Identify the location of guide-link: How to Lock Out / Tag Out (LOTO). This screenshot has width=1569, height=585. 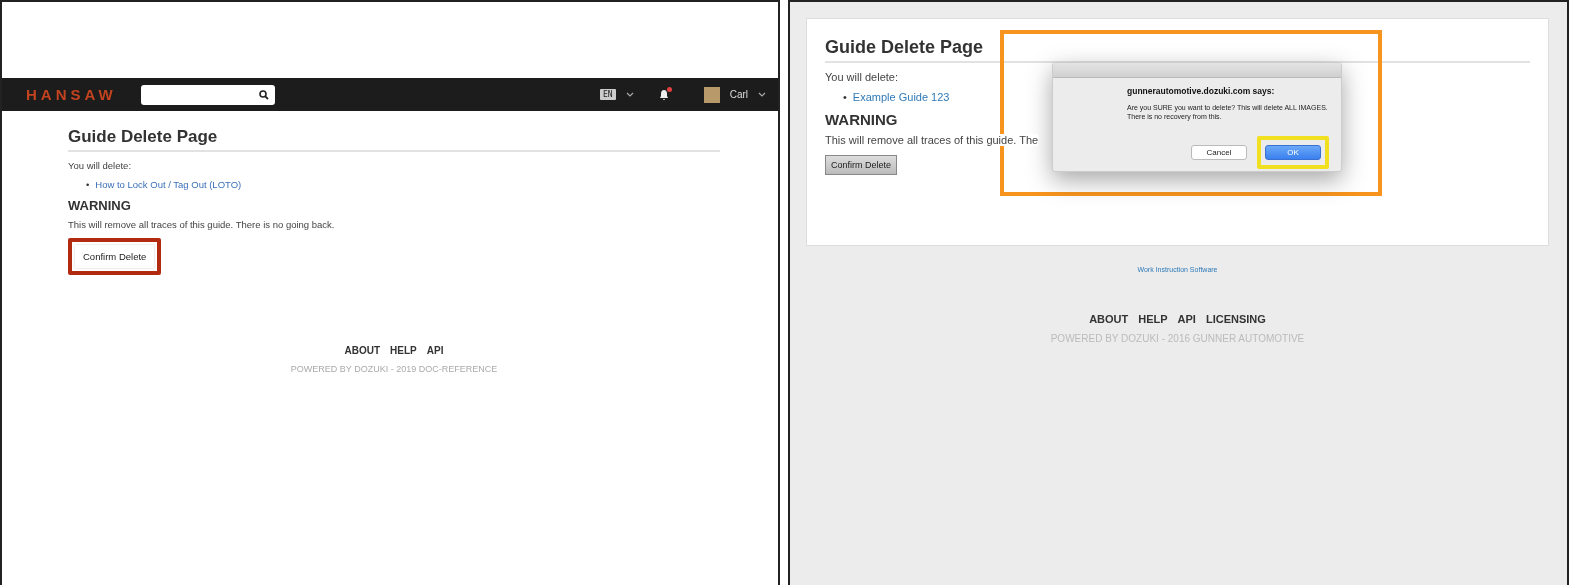
(168, 184).